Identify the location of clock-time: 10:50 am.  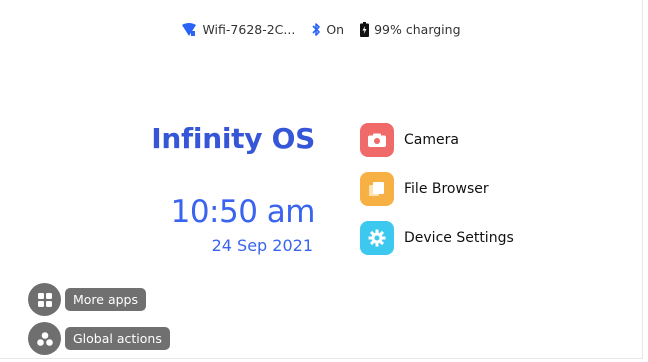
(243, 212).